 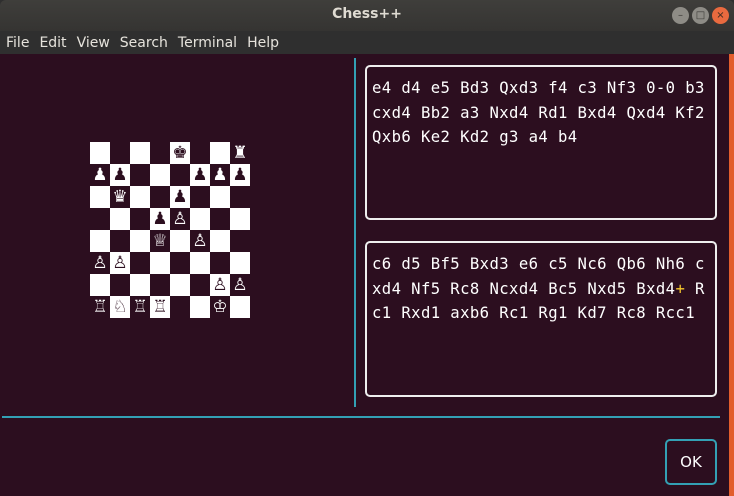 What do you see at coordinates (220, 175) in the screenshot?
I see `square-g7: ♟` at bounding box center [220, 175].